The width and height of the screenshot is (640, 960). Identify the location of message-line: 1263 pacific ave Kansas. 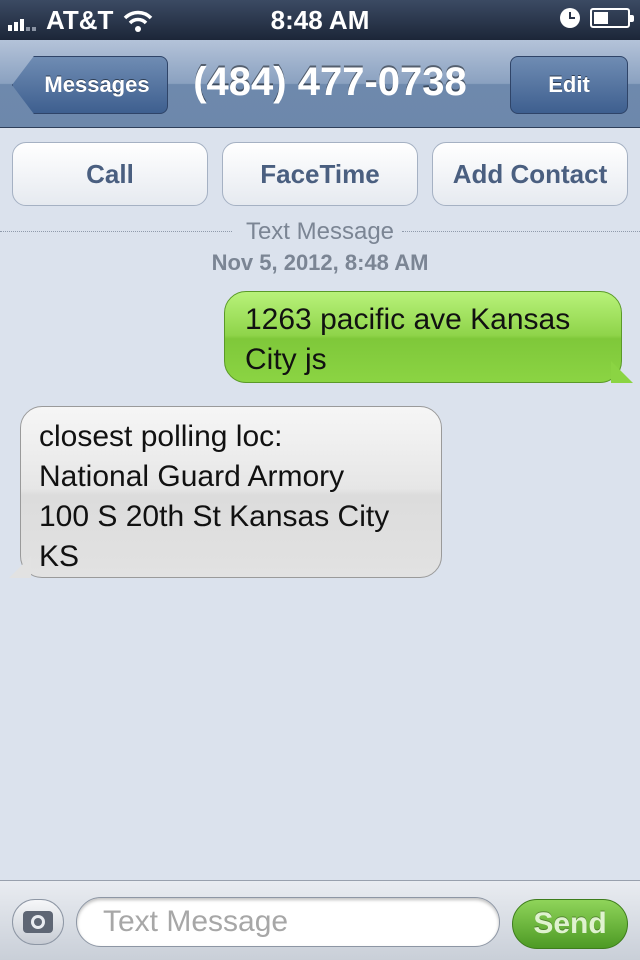
(408, 319).